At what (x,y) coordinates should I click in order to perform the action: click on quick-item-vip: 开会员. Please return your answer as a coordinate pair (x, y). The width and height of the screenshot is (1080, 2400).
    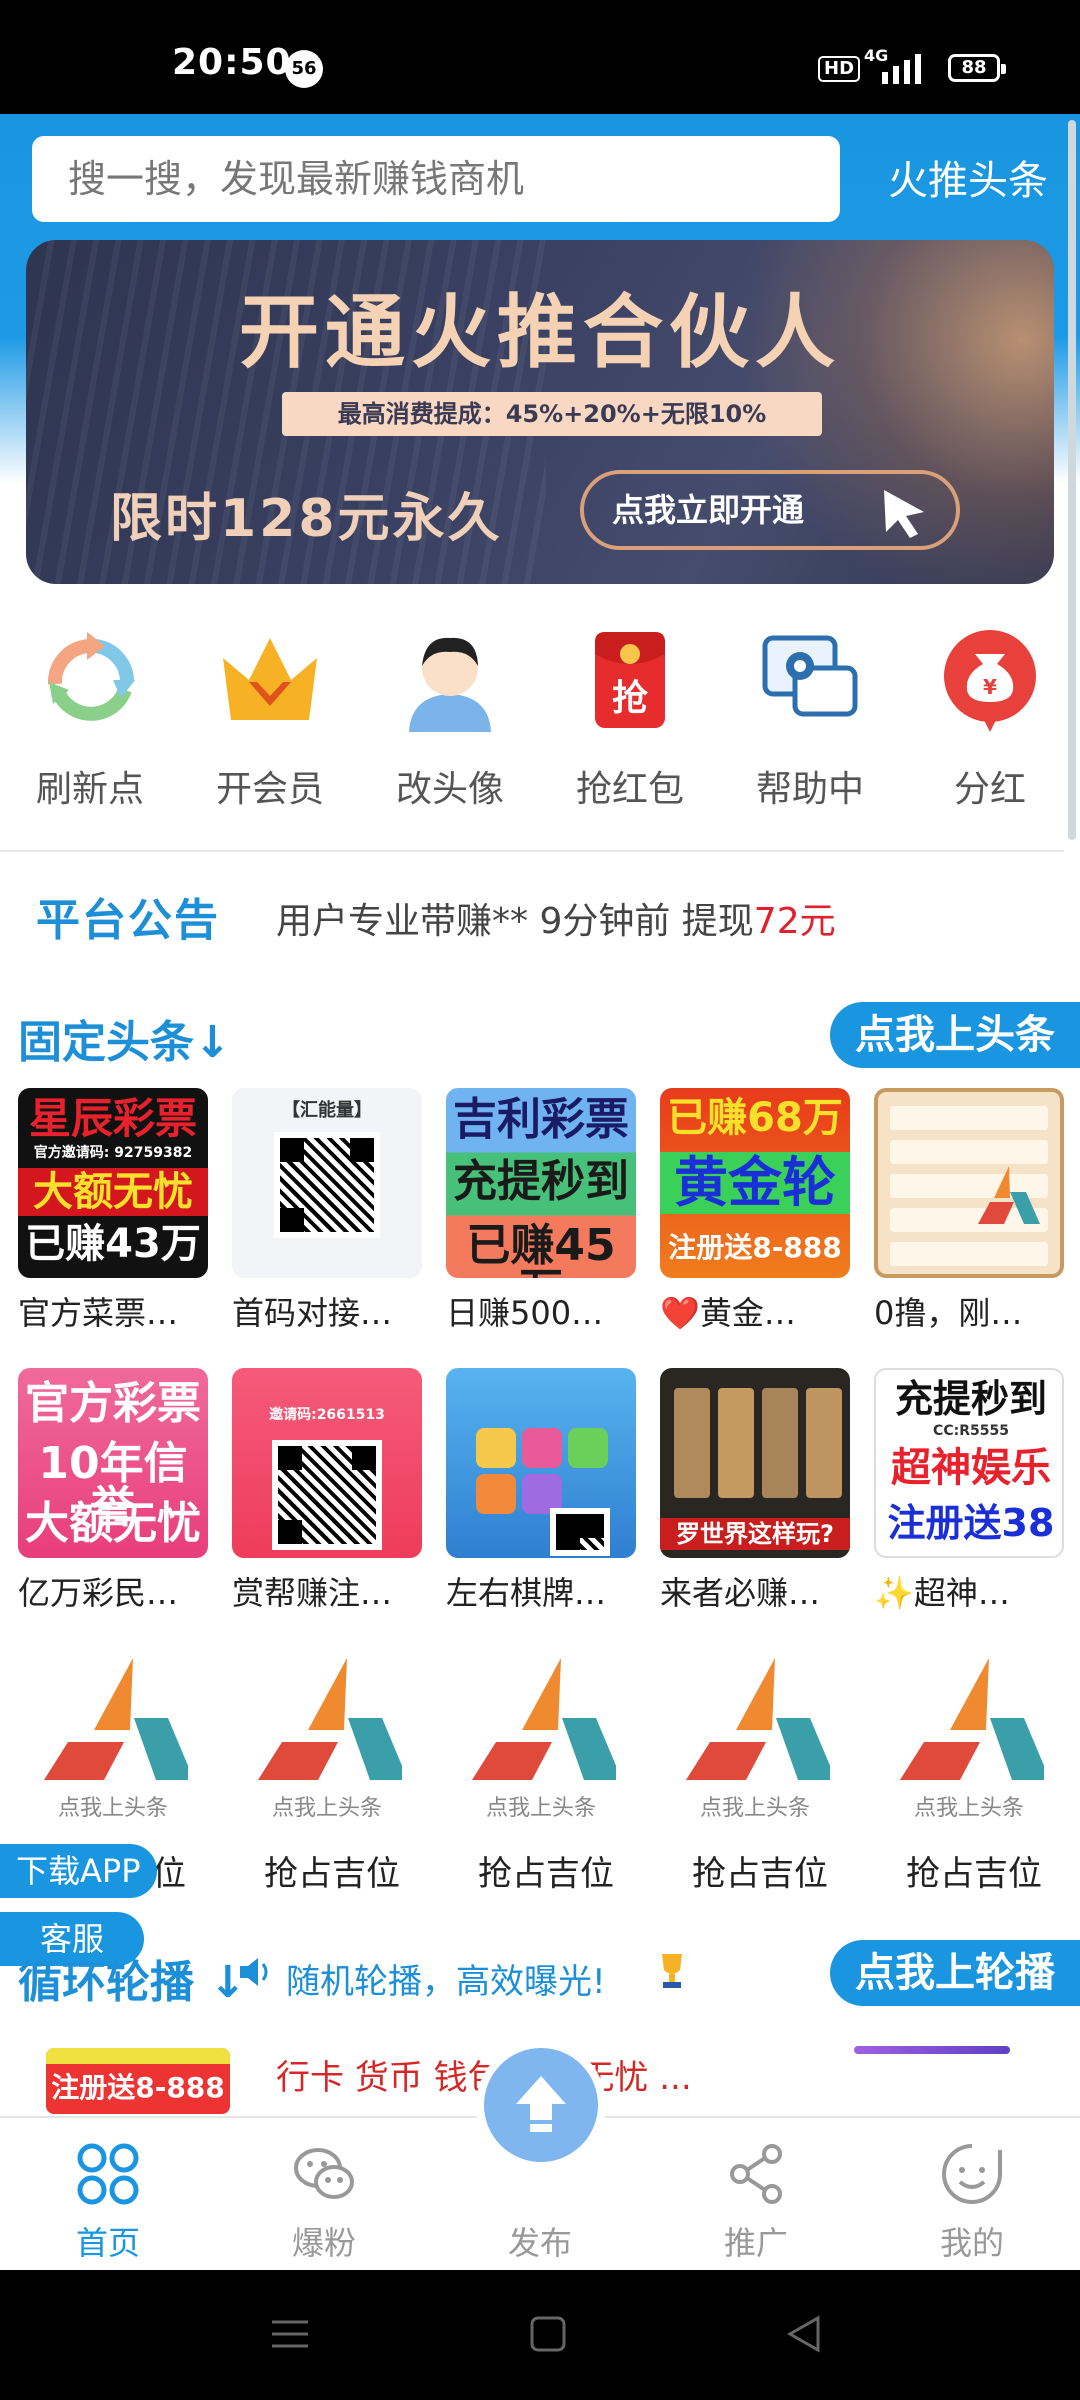
    Looking at the image, I should click on (270, 714).